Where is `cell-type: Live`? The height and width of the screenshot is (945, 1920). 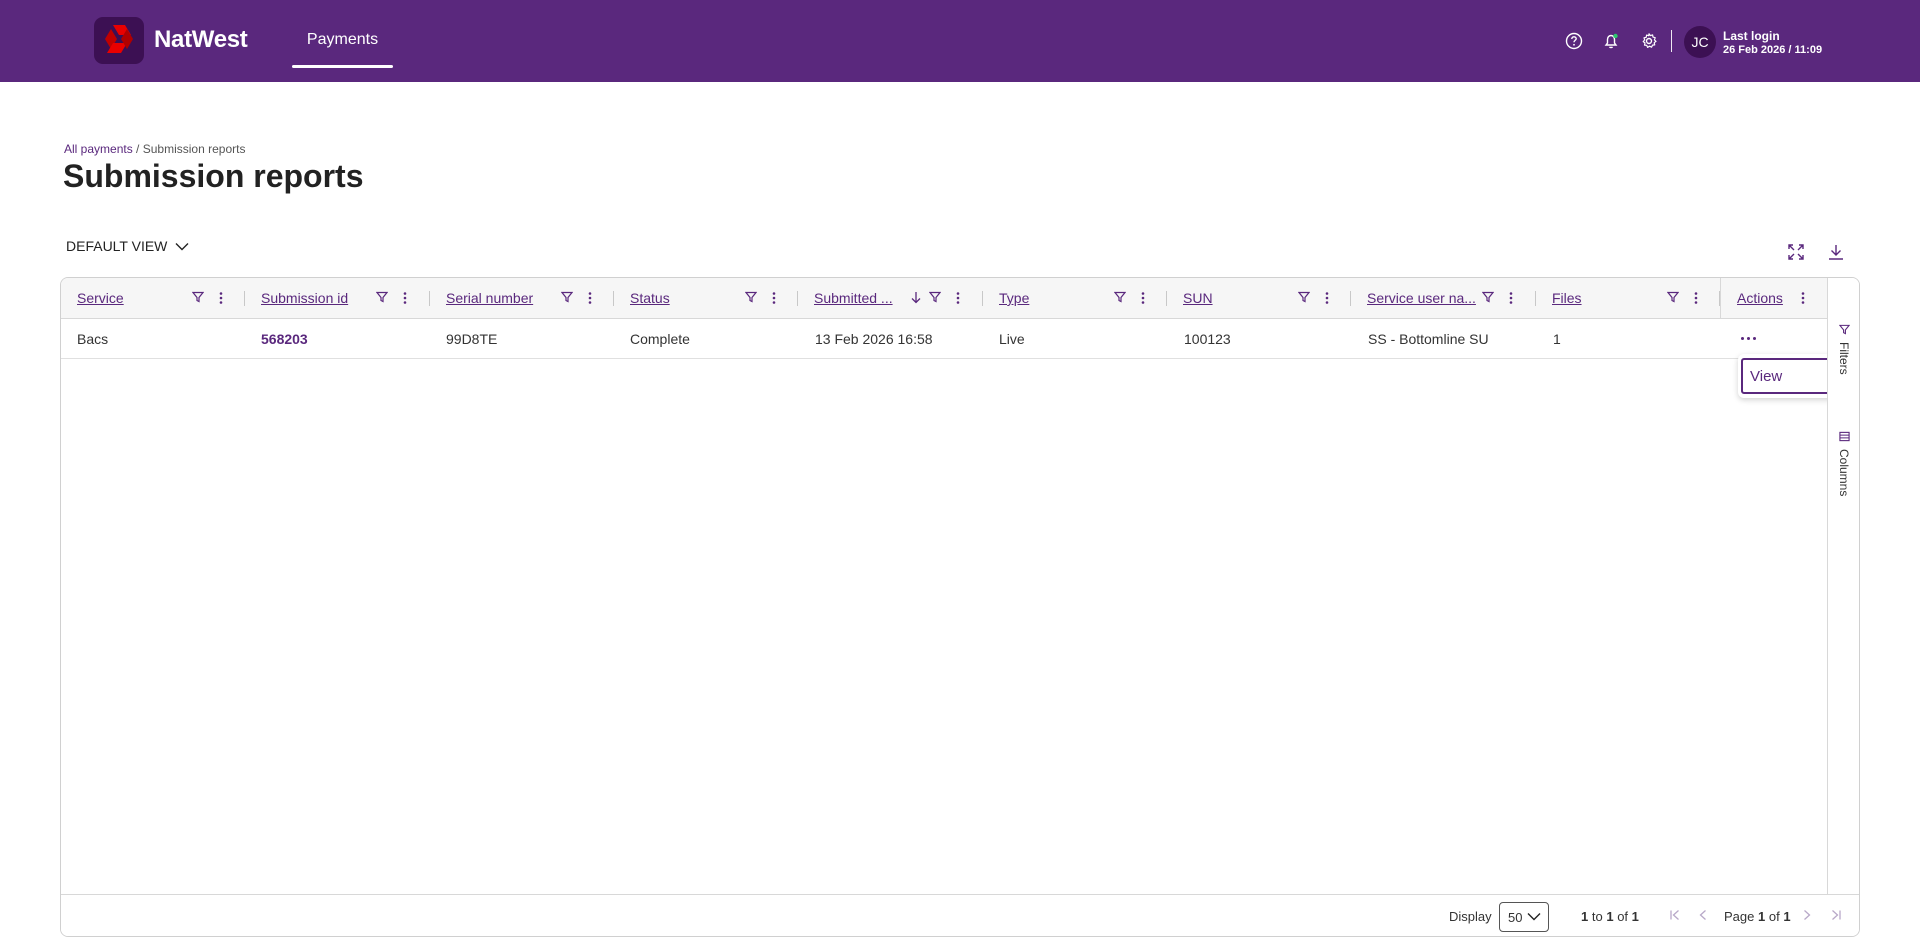 cell-type: Live is located at coordinates (1012, 339).